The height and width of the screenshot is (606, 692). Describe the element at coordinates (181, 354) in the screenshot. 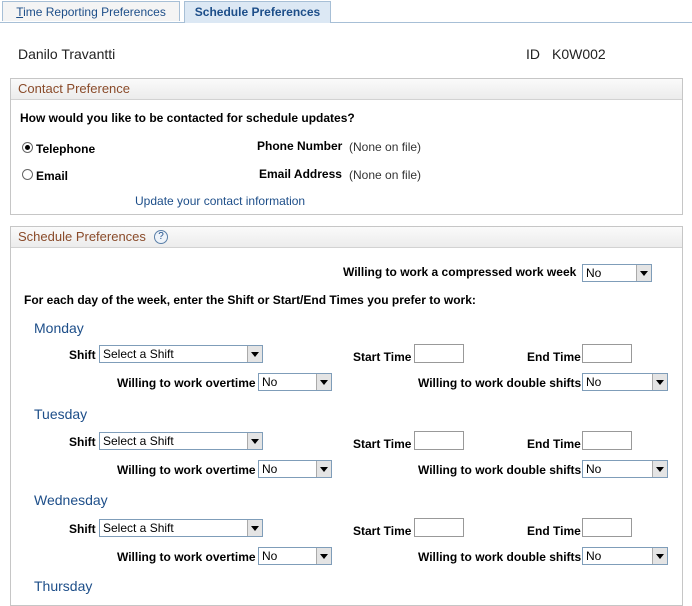

I see `shift-select-monday: Select a Shift` at that location.